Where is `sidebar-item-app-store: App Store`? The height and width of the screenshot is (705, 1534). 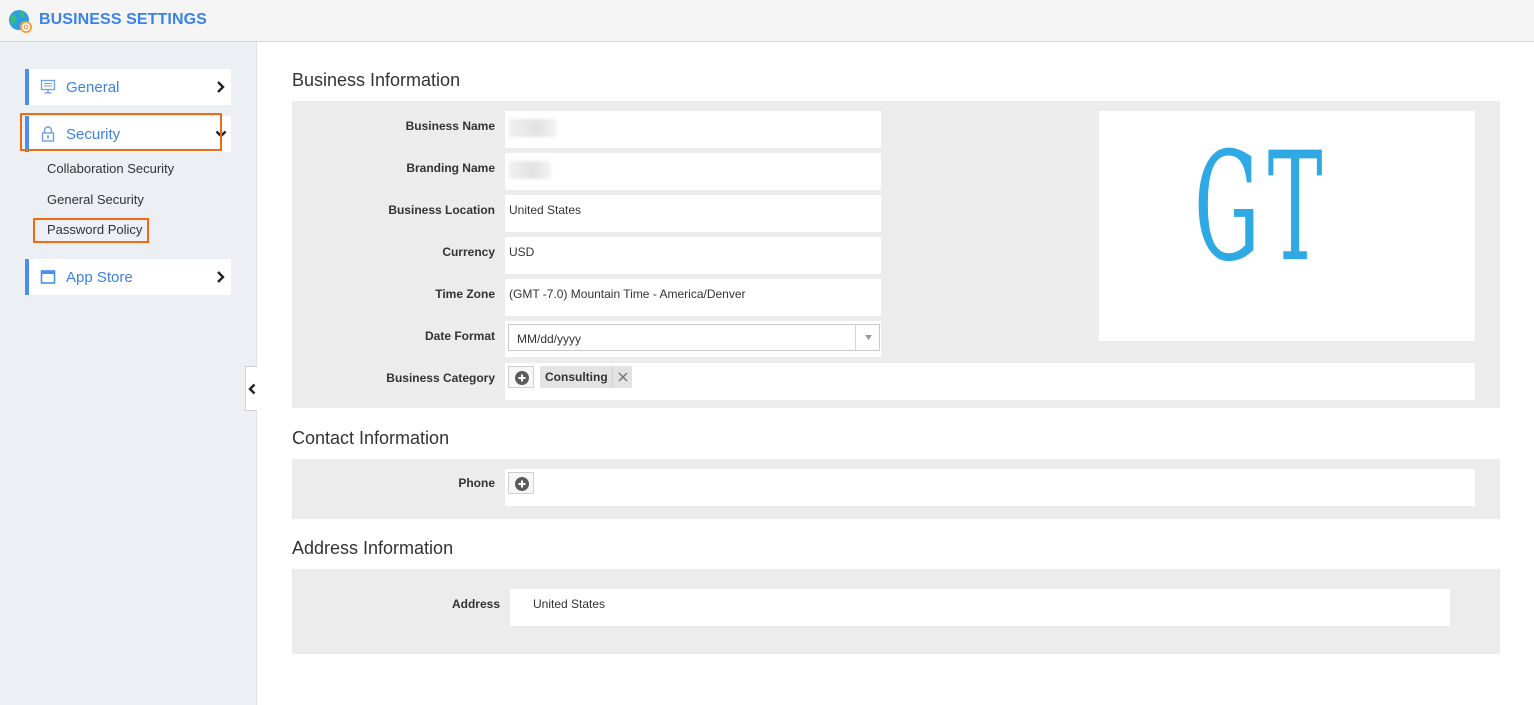 sidebar-item-app-store: App Store is located at coordinates (128, 277).